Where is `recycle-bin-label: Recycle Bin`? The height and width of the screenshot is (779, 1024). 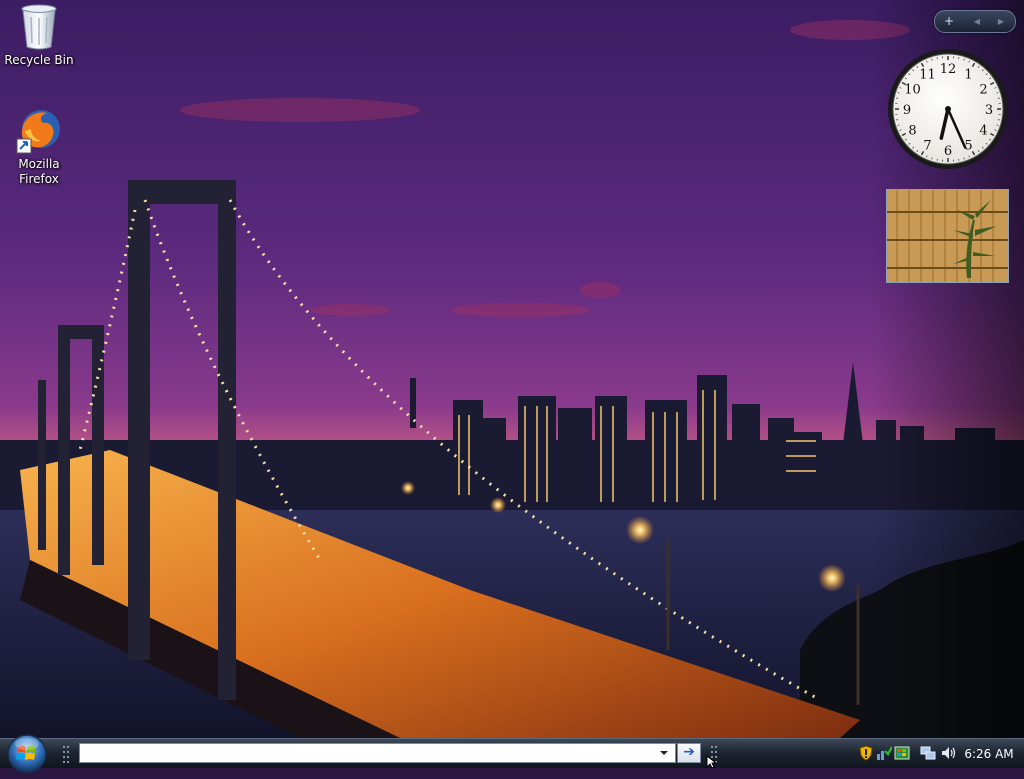 recycle-bin-label: Recycle Bin is located at coordinates (39, 60).